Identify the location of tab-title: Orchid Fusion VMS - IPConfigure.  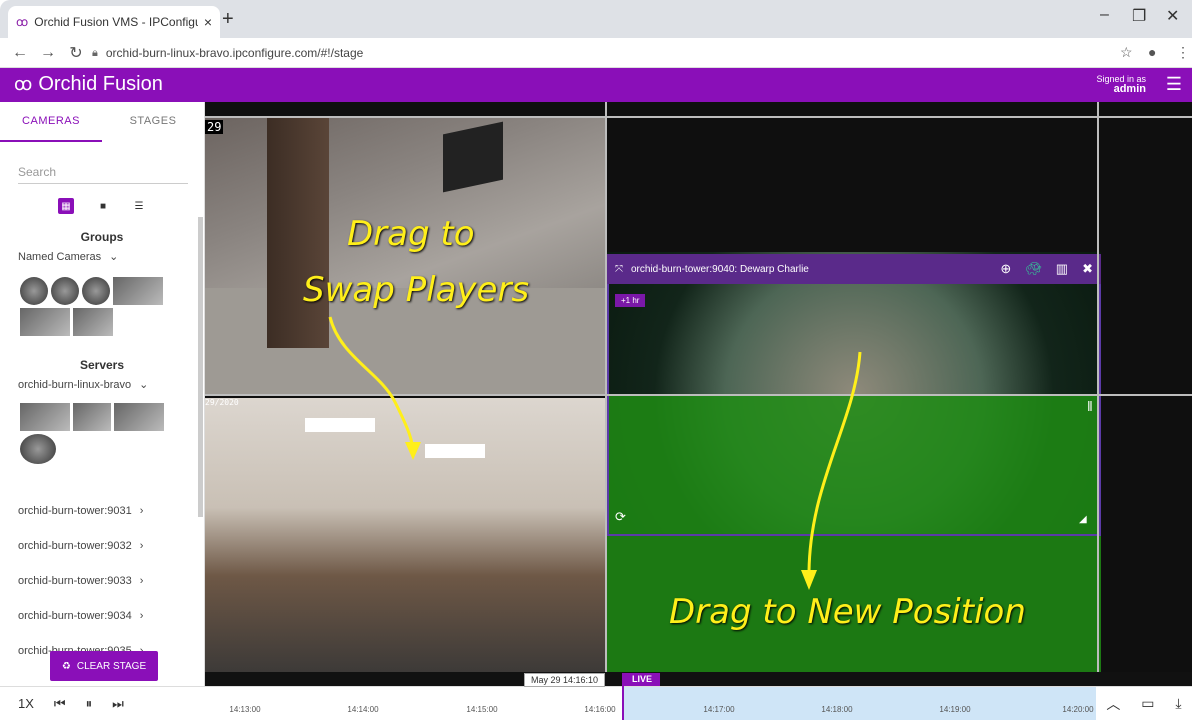
(116, 22).